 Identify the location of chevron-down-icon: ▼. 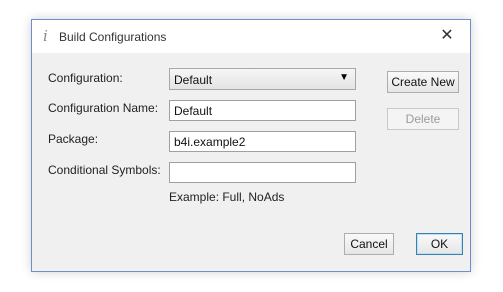
(344, 77).